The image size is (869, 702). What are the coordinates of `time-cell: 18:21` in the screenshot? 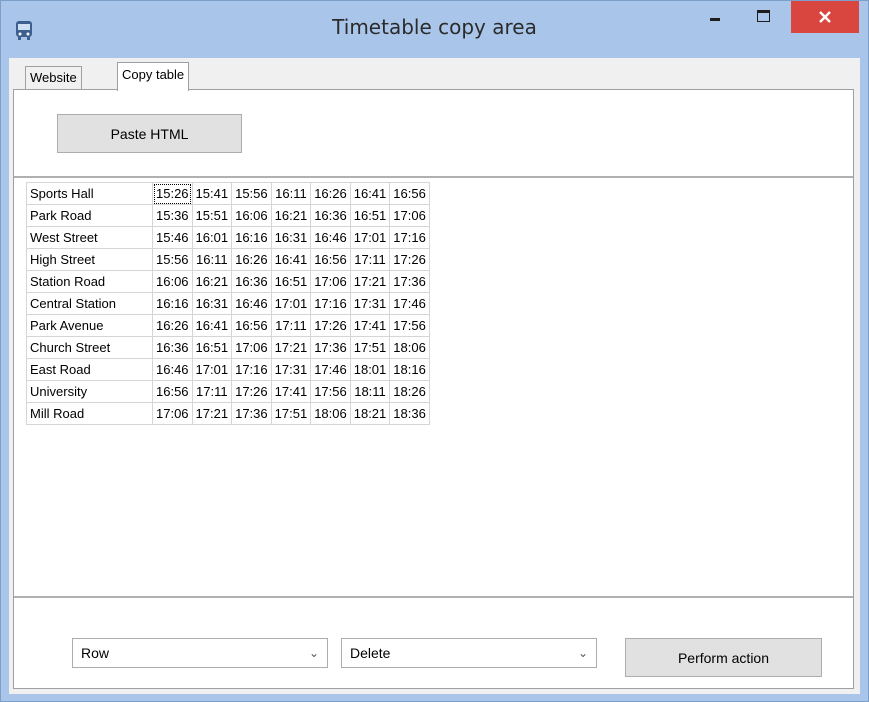 It's located at (370, 413).